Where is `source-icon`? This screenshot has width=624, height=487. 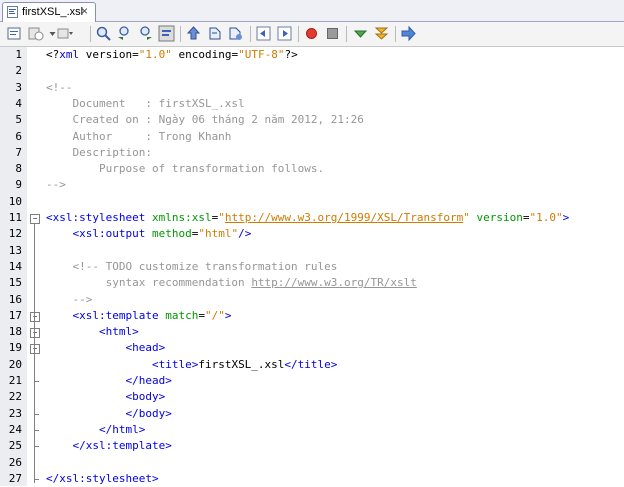
source-icon is located at coordinates (14, 33).